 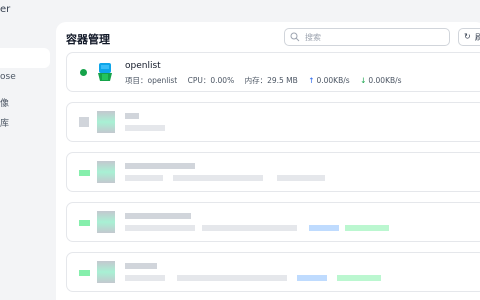 What do you see at coordinates (222, 80) in the screenshot?
I see `cpu-value: 0.00%` at bounding box center [222, 80].